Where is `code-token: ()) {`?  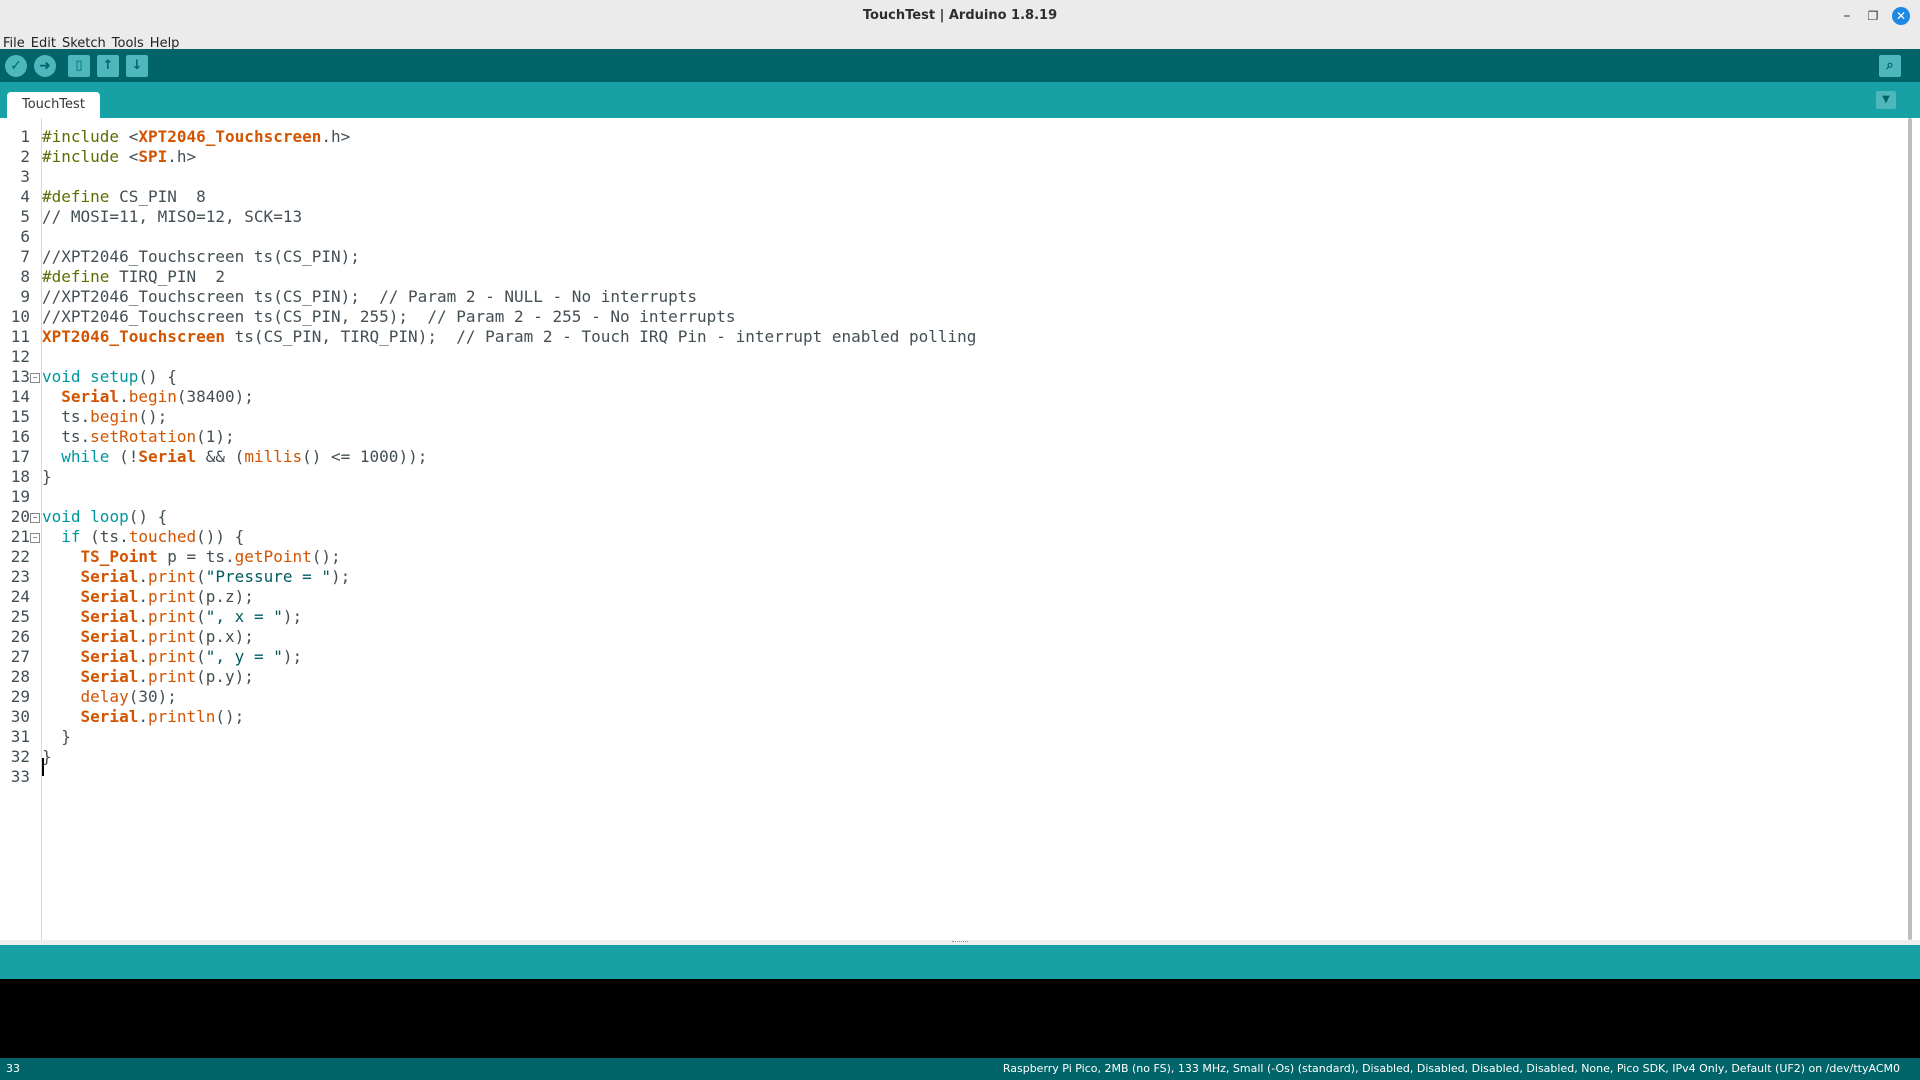 code-token: ()) { is located at coordinates (220, 536).